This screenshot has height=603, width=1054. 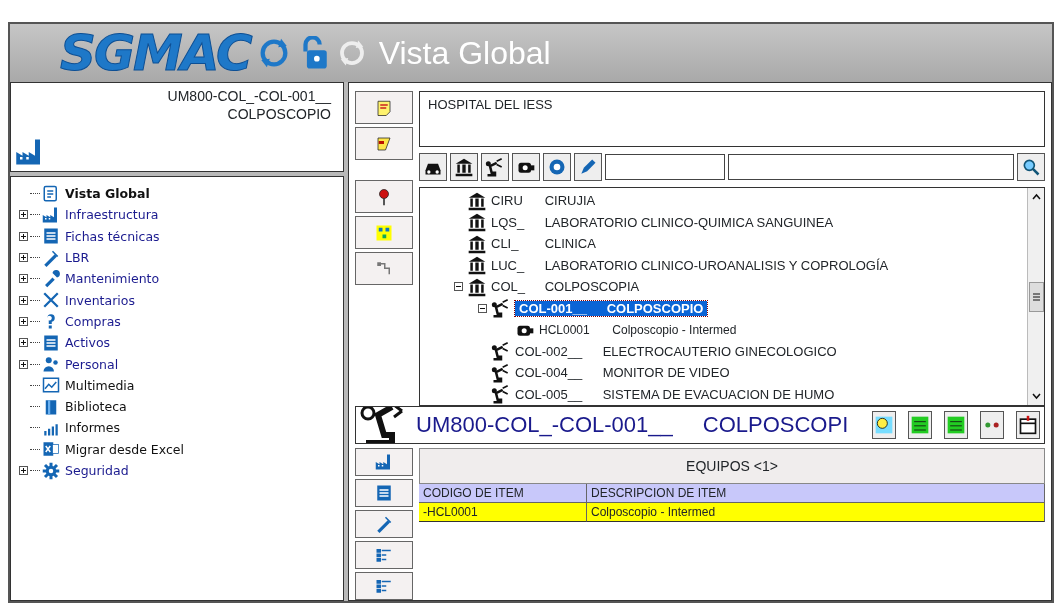 What do you see at coordinates (662, 222) in the screenshot?
I see `tree-node: LQS_ LABORATORIO CLINICO-QUIMICA SANGUINEA` at bounding box center [662, 222].